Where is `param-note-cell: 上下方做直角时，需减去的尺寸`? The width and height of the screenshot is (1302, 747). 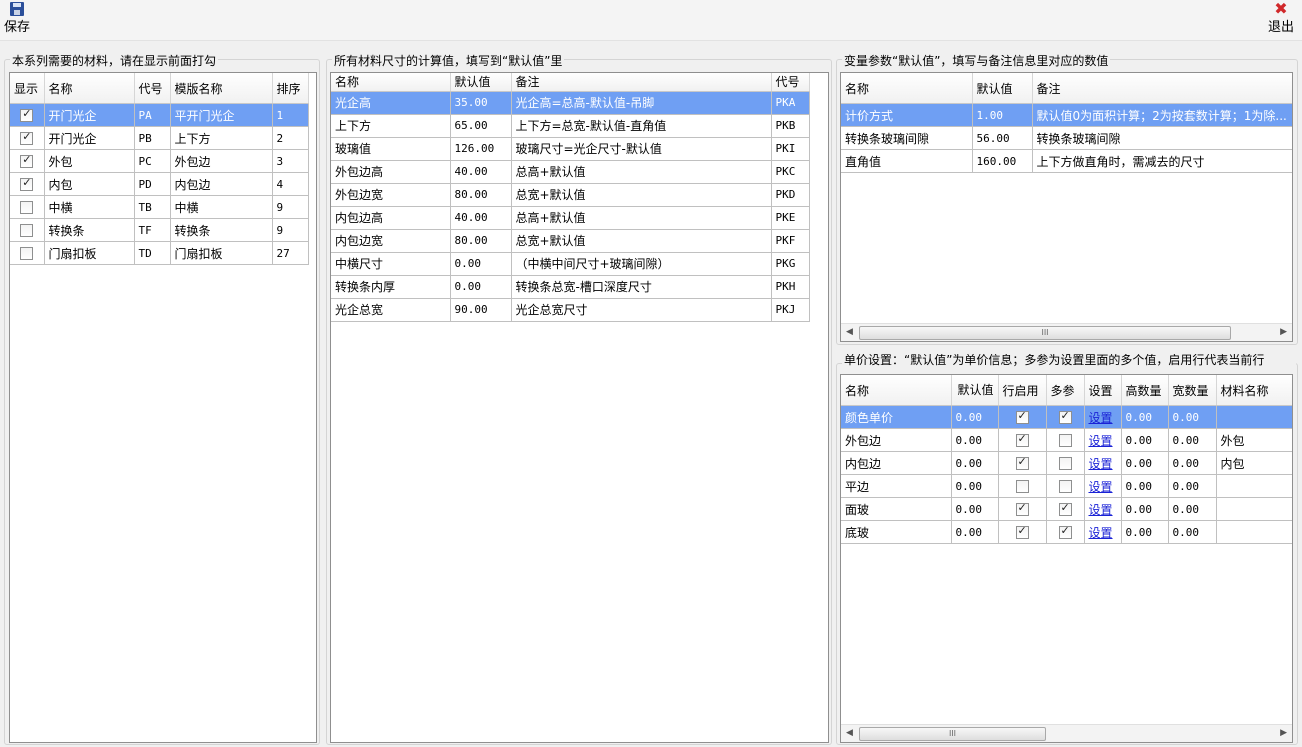 param-note-cell: 上下方做直角时，需减去的尺寸 is located at coordinates (1162, 161).